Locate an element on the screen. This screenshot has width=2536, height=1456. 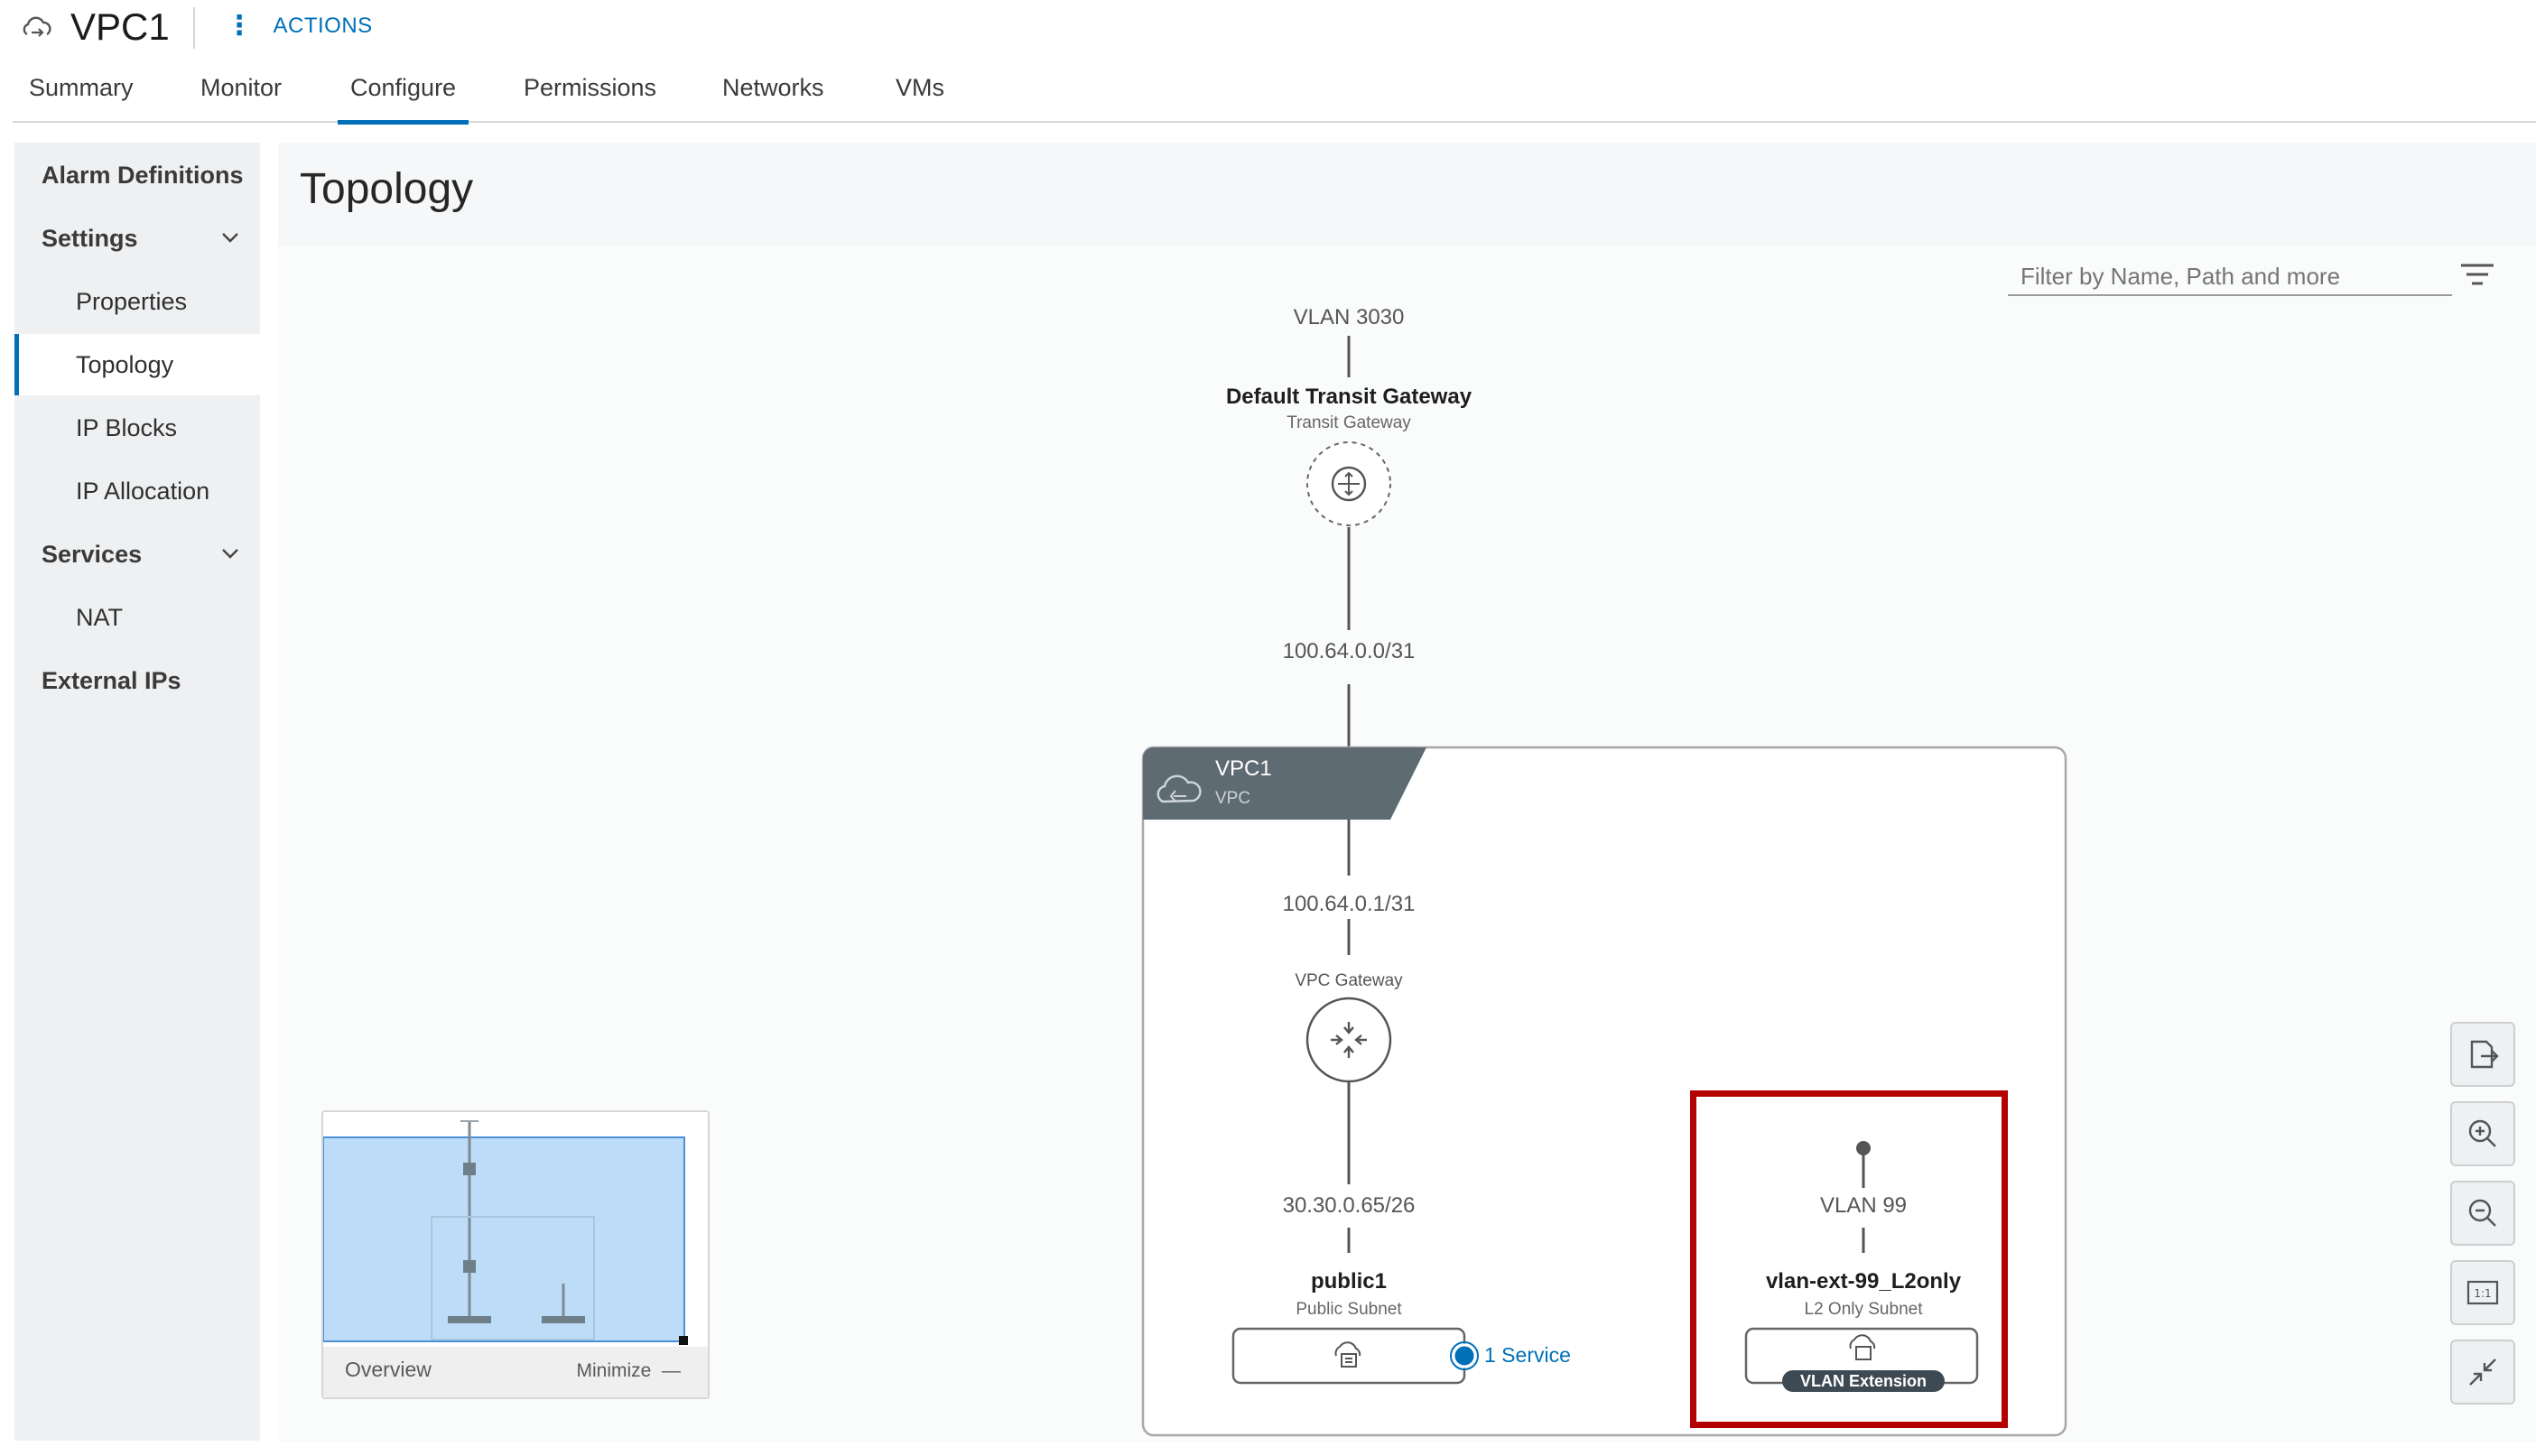
sidebar-item-ip-blocks: IP Blocks is located at coordinates (137, 428).